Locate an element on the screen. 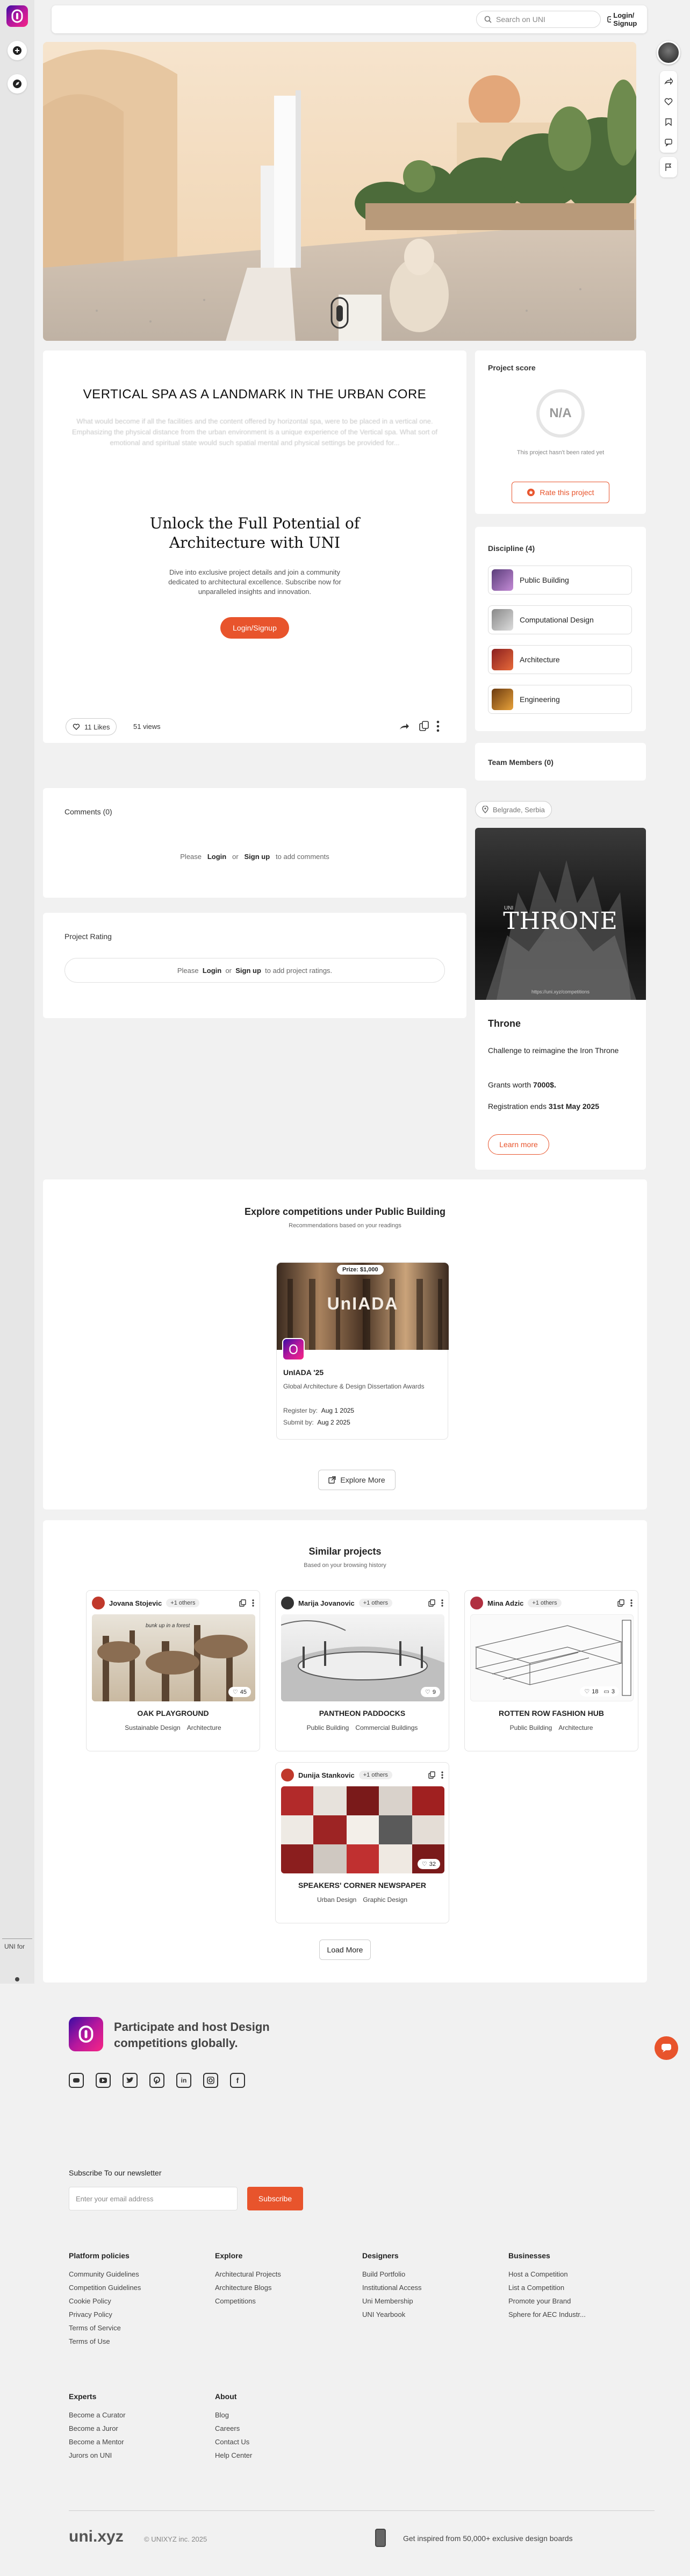 Image resolution: width=690 pixels, height=2576 pixels. discord-icon is located at coordinates (76, 2080).